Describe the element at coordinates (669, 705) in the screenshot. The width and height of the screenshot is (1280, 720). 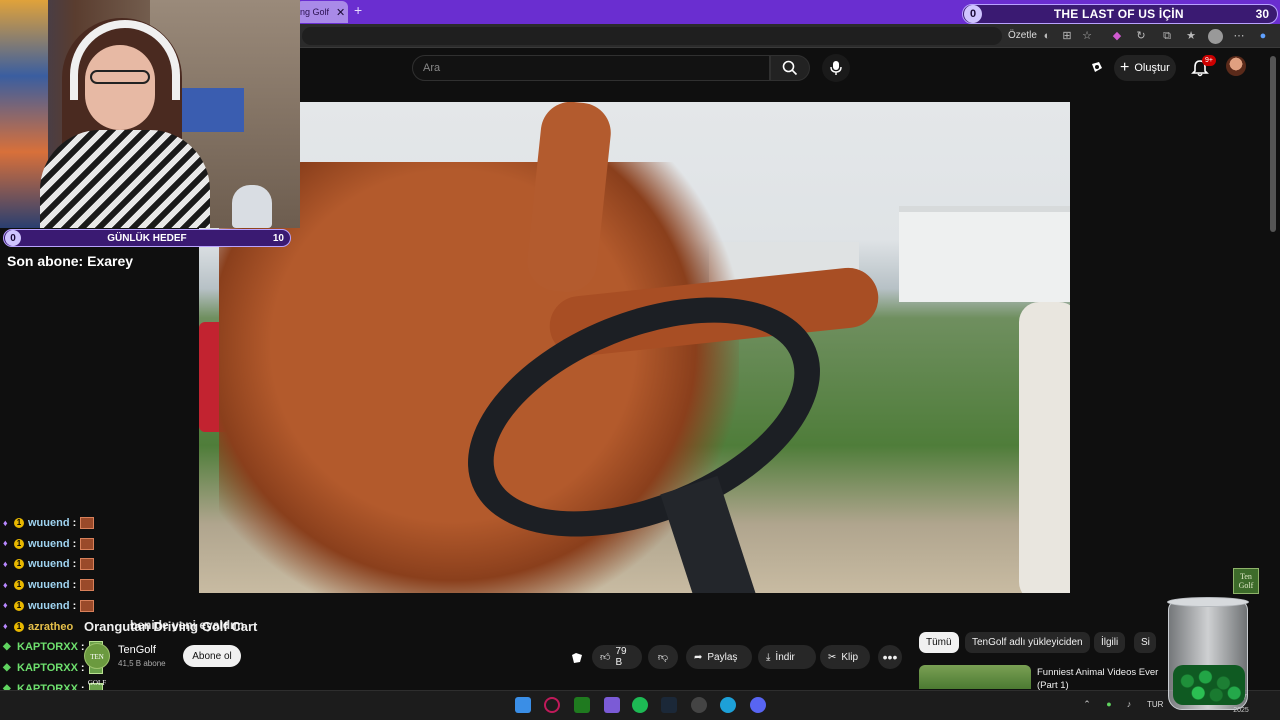
I see `steam-icon` at that location.